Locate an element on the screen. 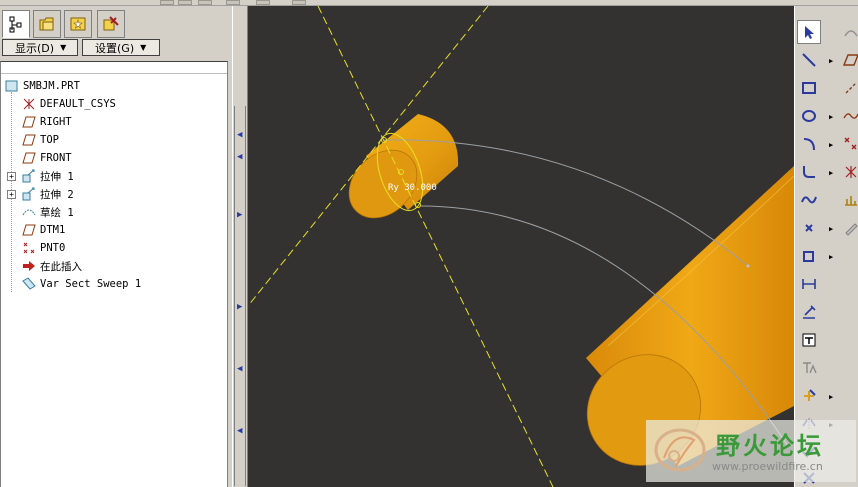  tree-item-extrude-2: 拉伸 2 is located at coordinates (47, 194).